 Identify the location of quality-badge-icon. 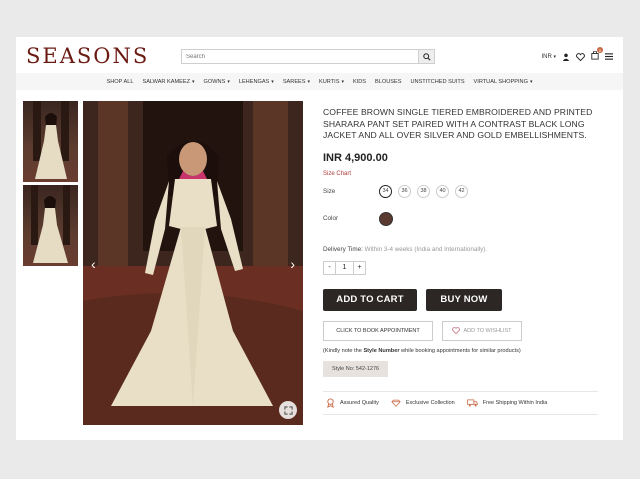
(330, 403).